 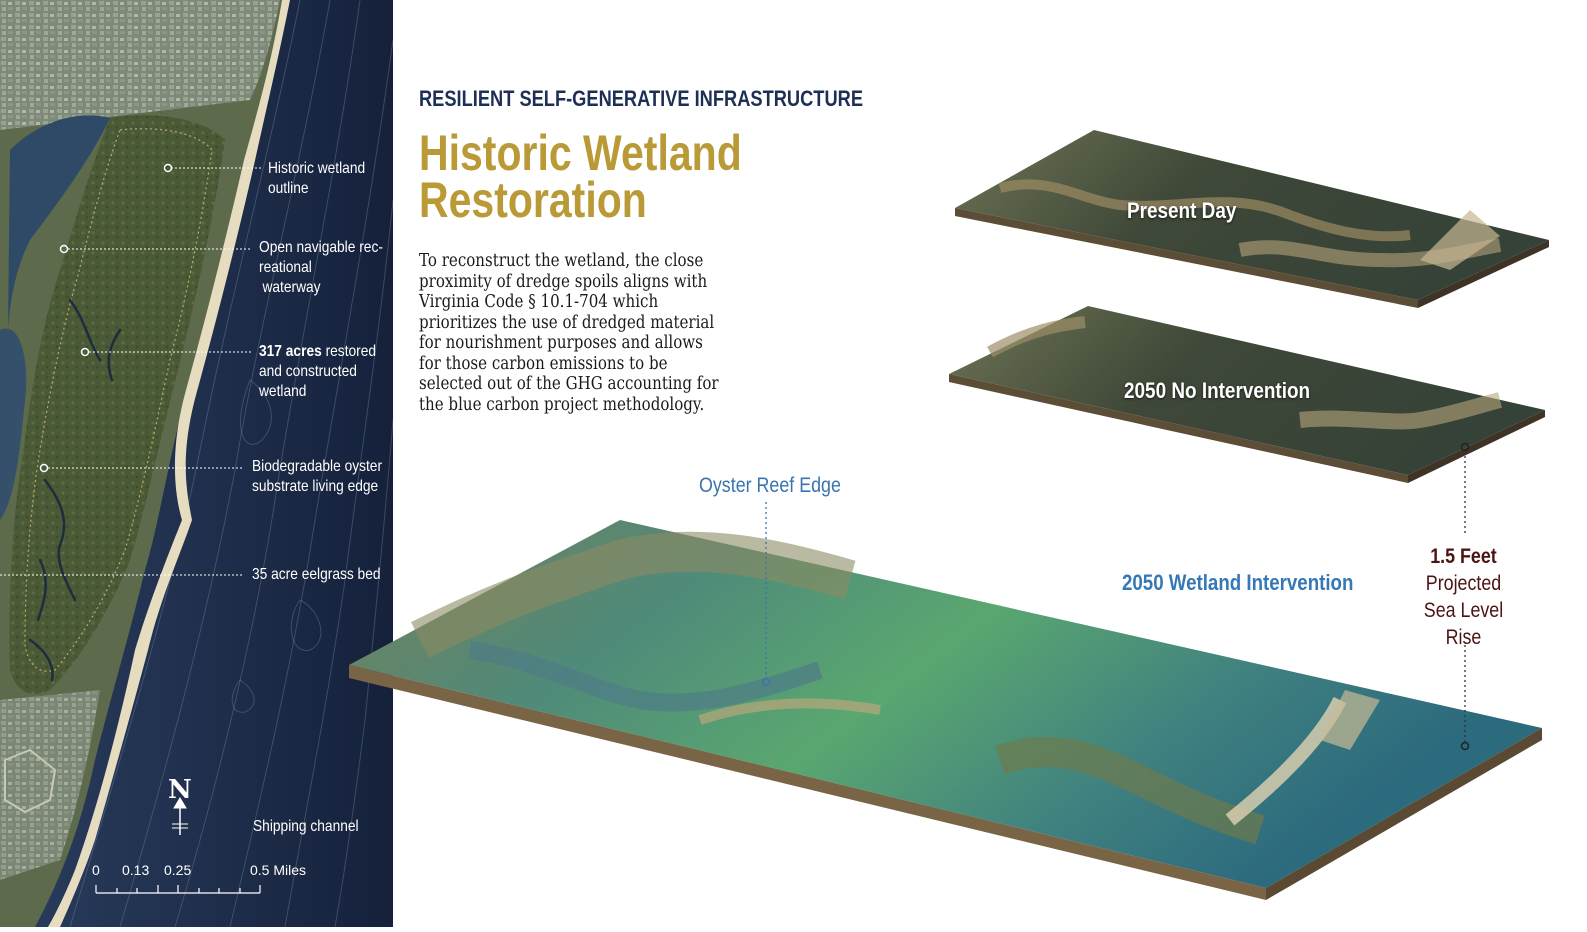 What do you see at coordinates (1252, 219) in the screenshot?
I see `slab-present-day` at bounding box center [1252, 219].